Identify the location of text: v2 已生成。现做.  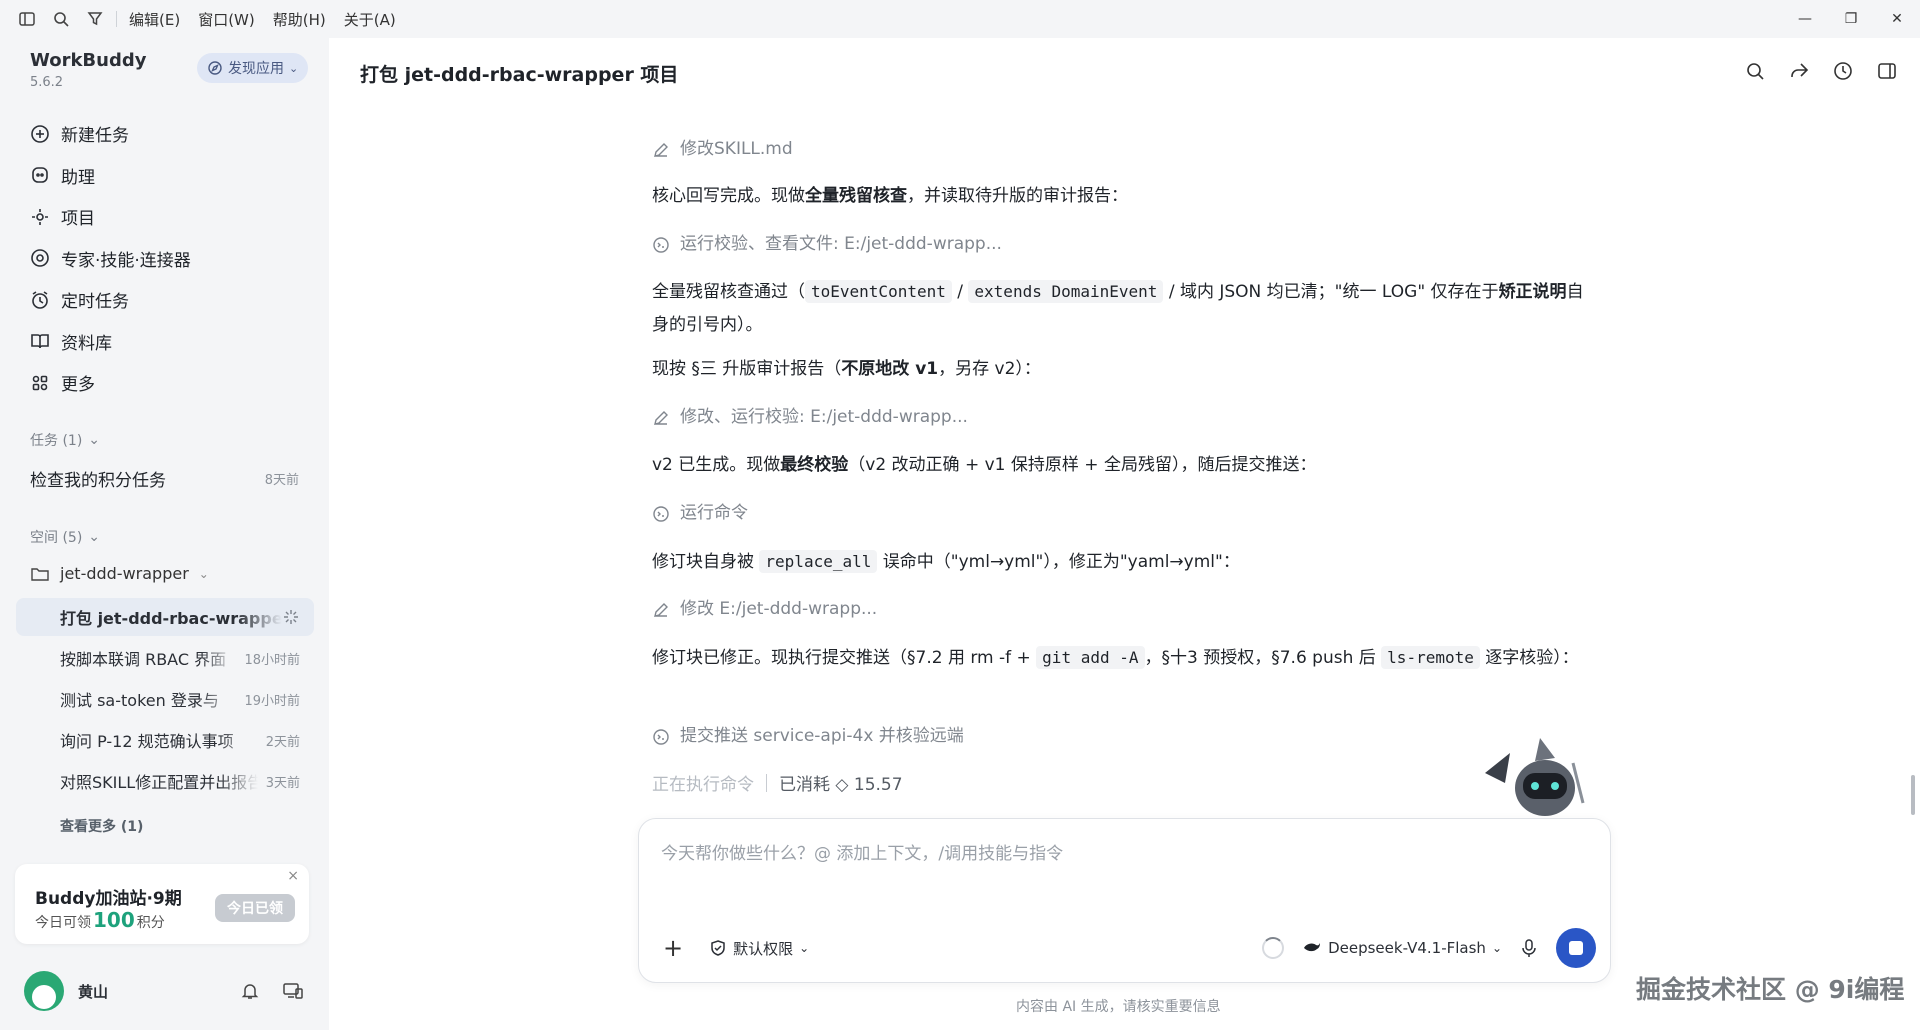
(716, 465).